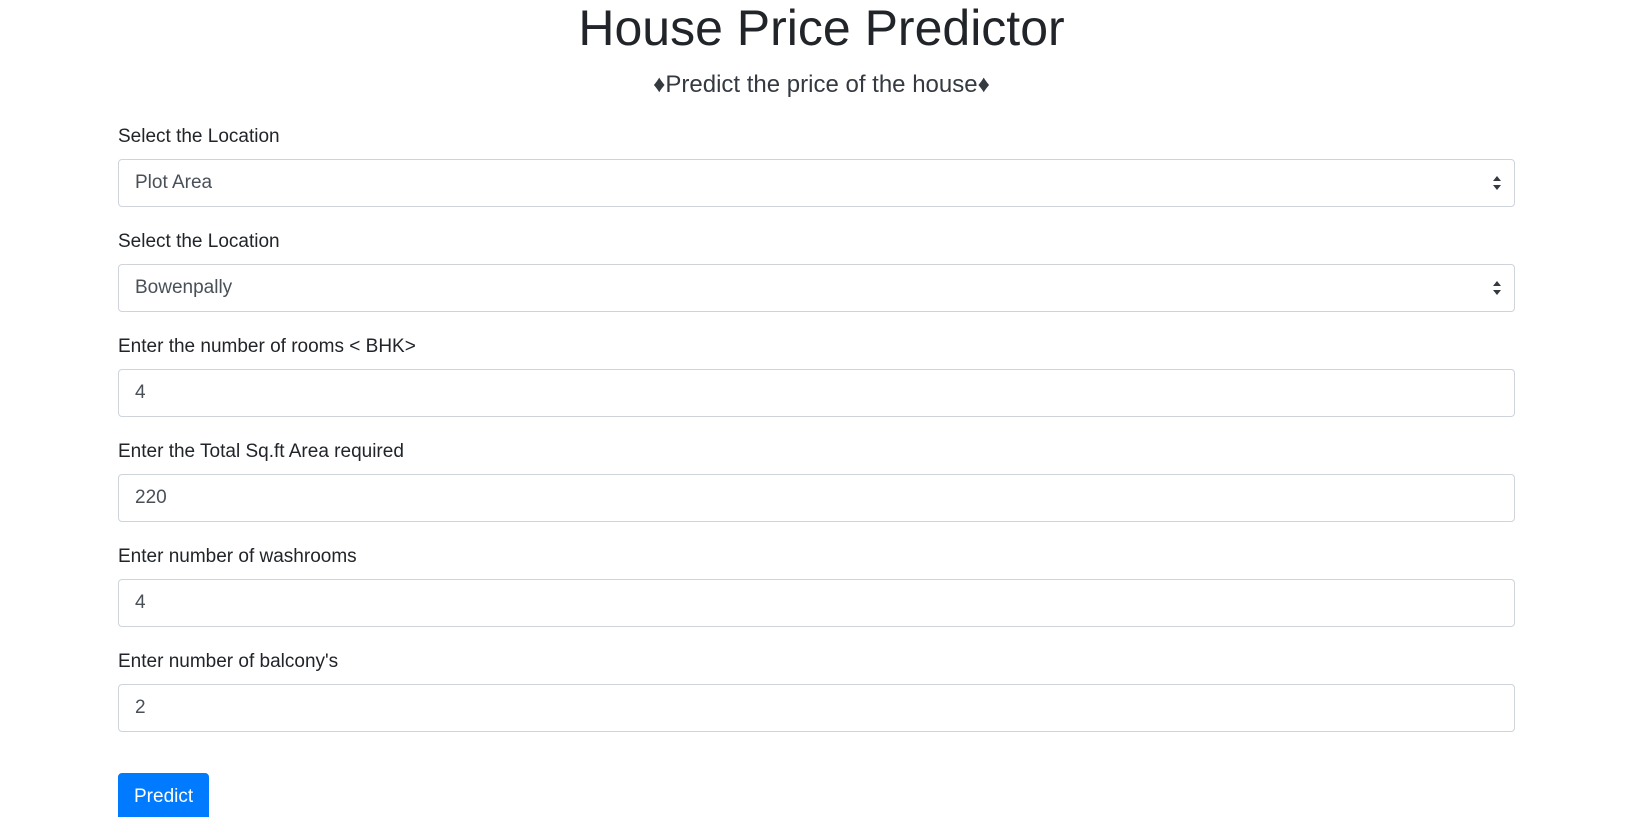 This screenshot has width=1643, height=817. What do you see at coordinates (140, 602) in the screenshot?
I see `washrooms-value: 4` at bounding box center [140, 602].